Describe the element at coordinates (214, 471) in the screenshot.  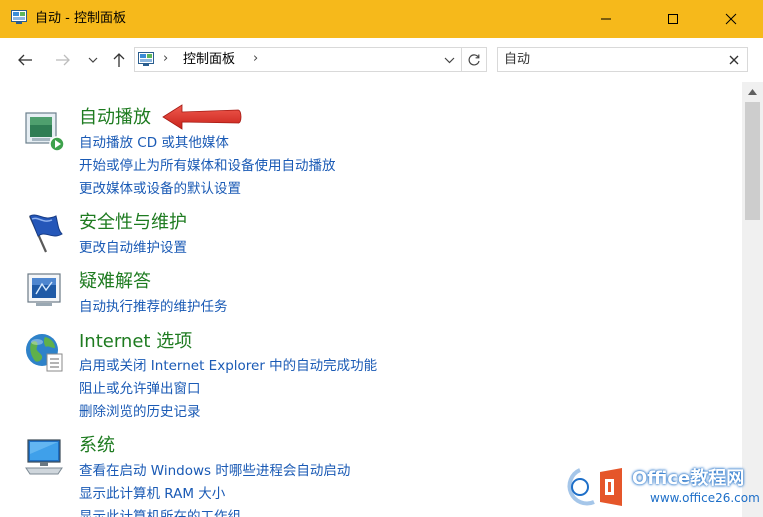
I see `link-startup-processes: 查看在启动 Windows 时哪些进程会自动启动` at that location.